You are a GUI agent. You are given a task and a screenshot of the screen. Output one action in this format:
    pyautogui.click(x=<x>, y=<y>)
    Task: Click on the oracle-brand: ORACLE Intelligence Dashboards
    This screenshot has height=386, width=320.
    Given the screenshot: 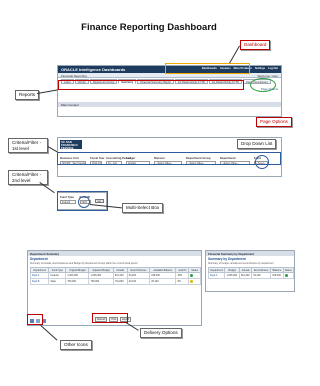 What is the action you would take?
    pyautogui.click(x=93, y=69)
    